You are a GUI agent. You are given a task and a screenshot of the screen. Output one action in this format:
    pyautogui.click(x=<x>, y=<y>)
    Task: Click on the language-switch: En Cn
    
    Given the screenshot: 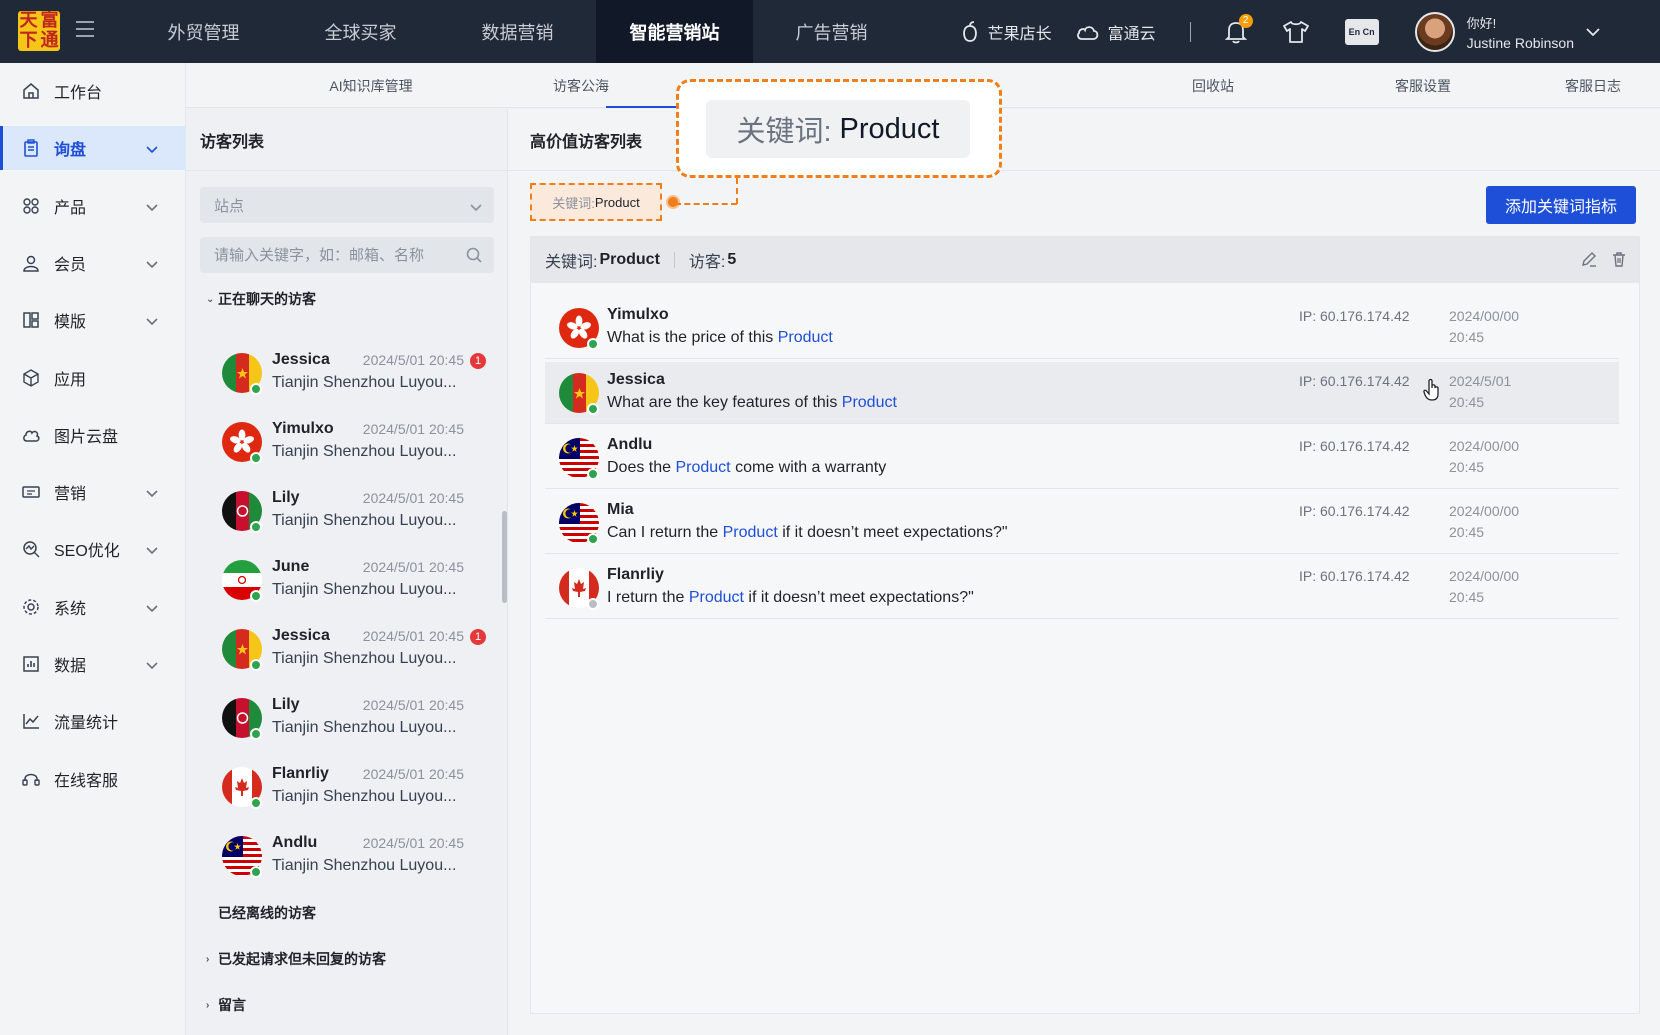 What is the action you would take?
    pyautogui.click(x=1361, y=31)
    